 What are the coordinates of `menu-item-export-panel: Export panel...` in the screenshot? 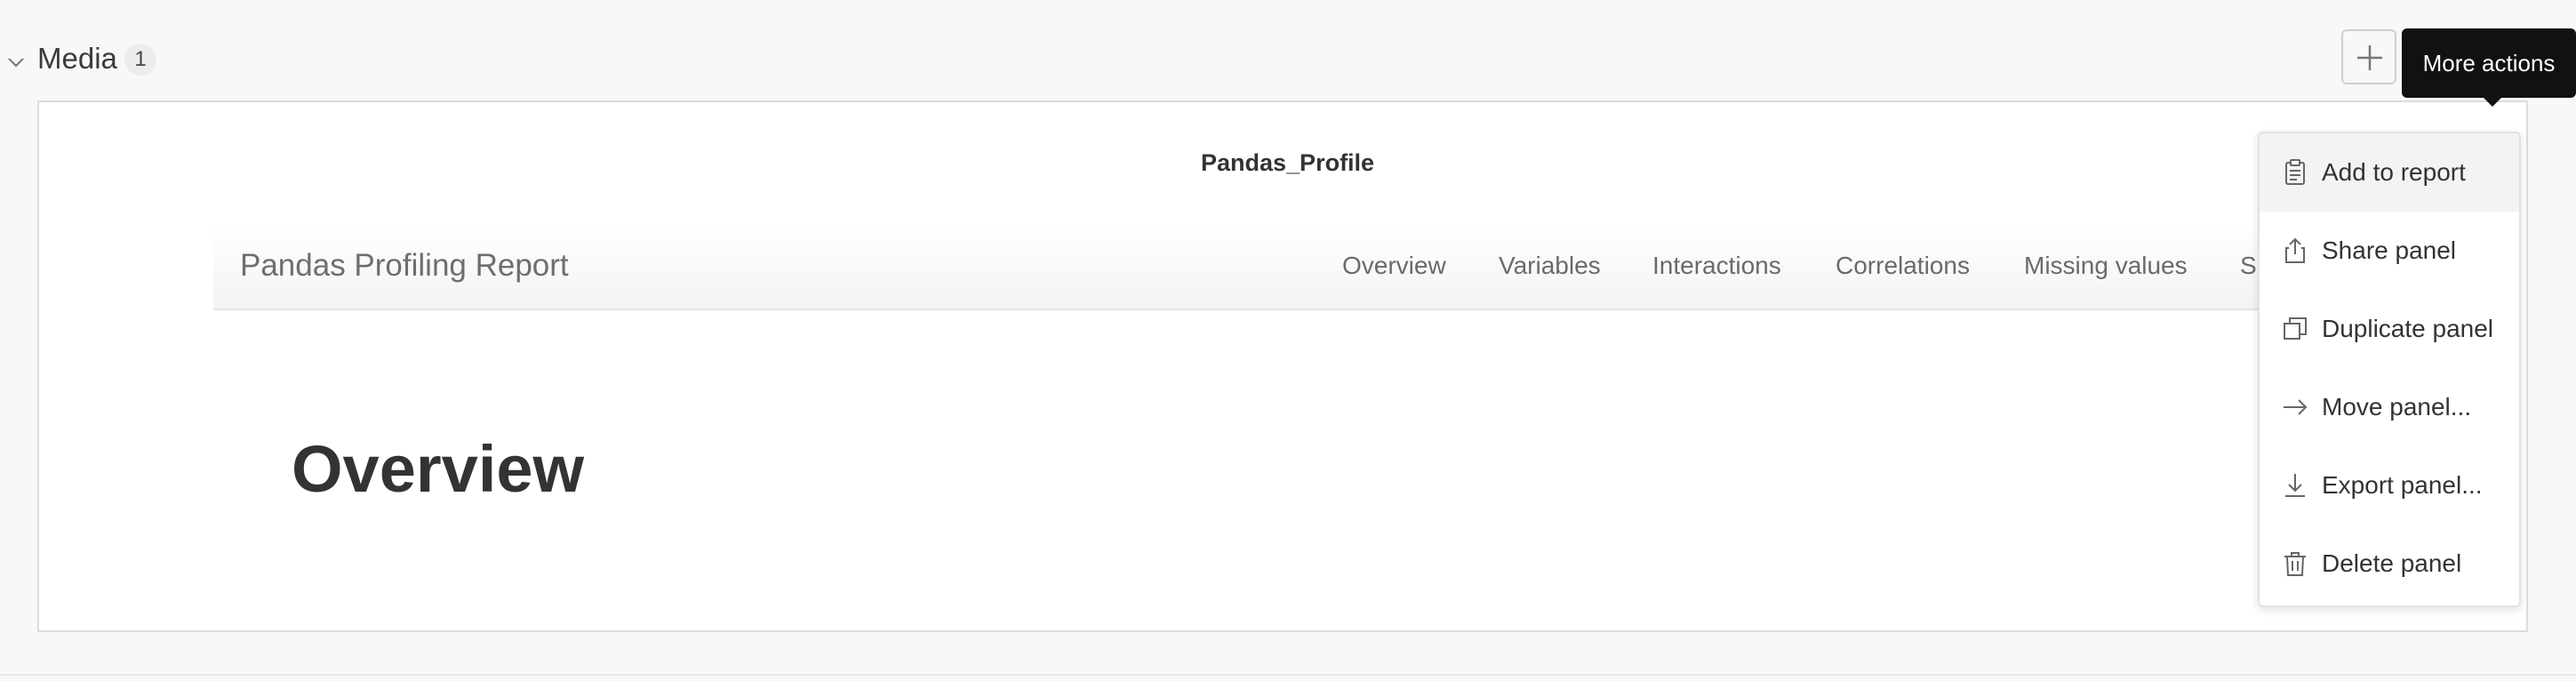 It's located at (2389, 486).